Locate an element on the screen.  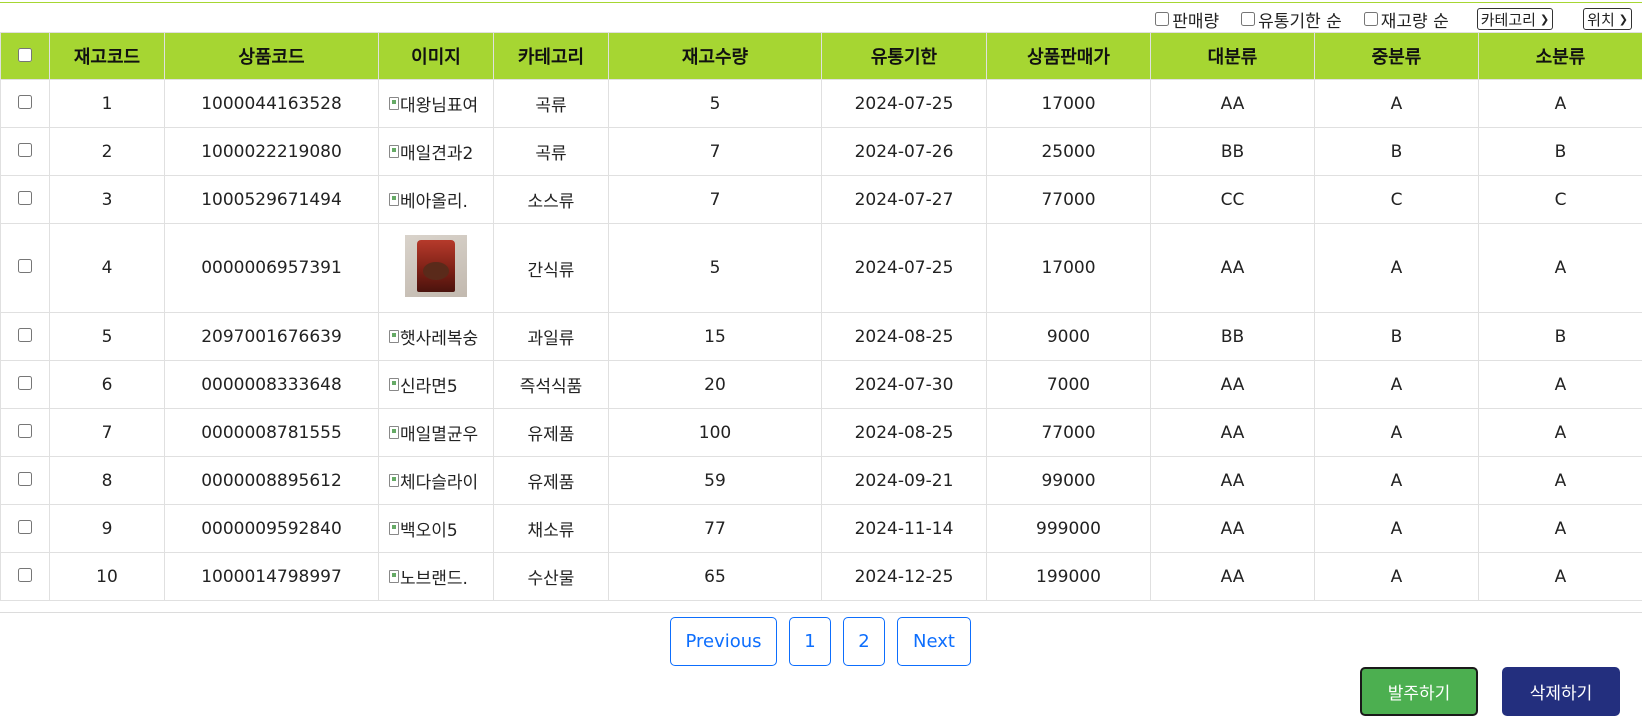
cell-major-class: CC is located at coordinates (1232, 199).